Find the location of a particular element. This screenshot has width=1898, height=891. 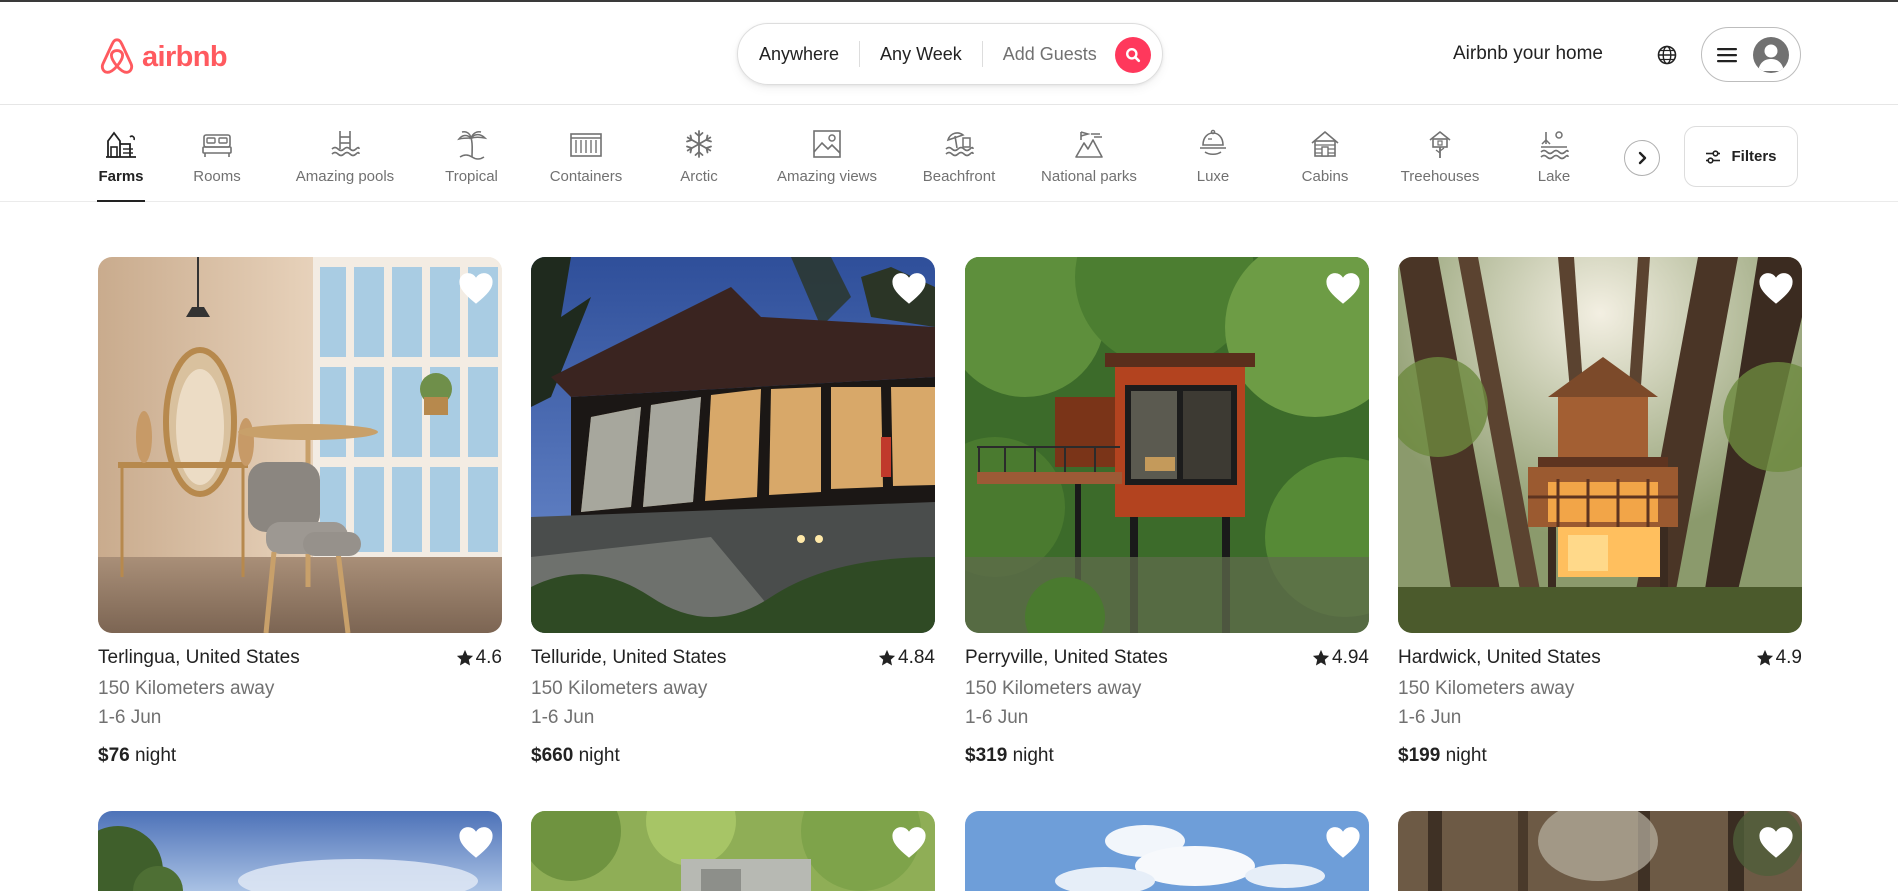

search-icon is located at coordinates (1133, 55).